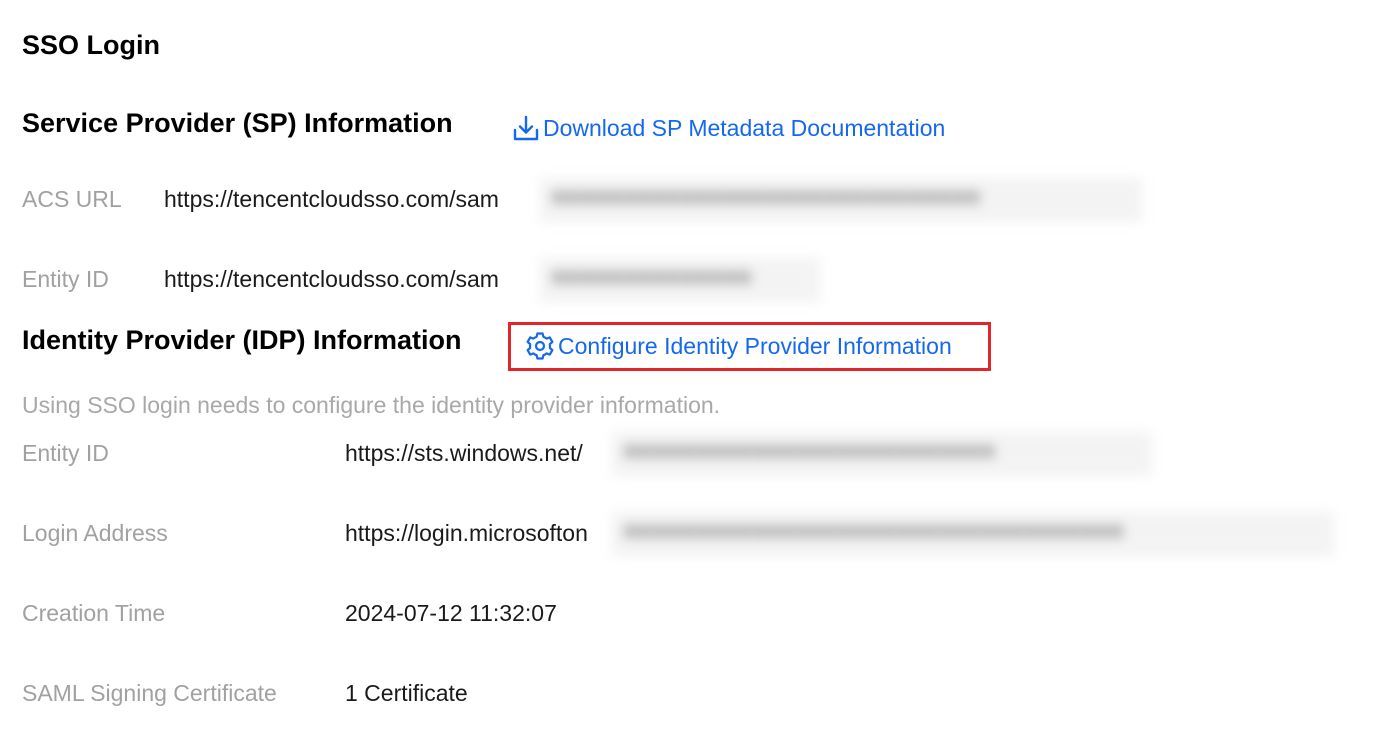 The image size is (1394, 738). Describe the element at coordinates (237, 123) in the screenshot. I see `sp-section-title: Service Provider (SP) Information` at that location.